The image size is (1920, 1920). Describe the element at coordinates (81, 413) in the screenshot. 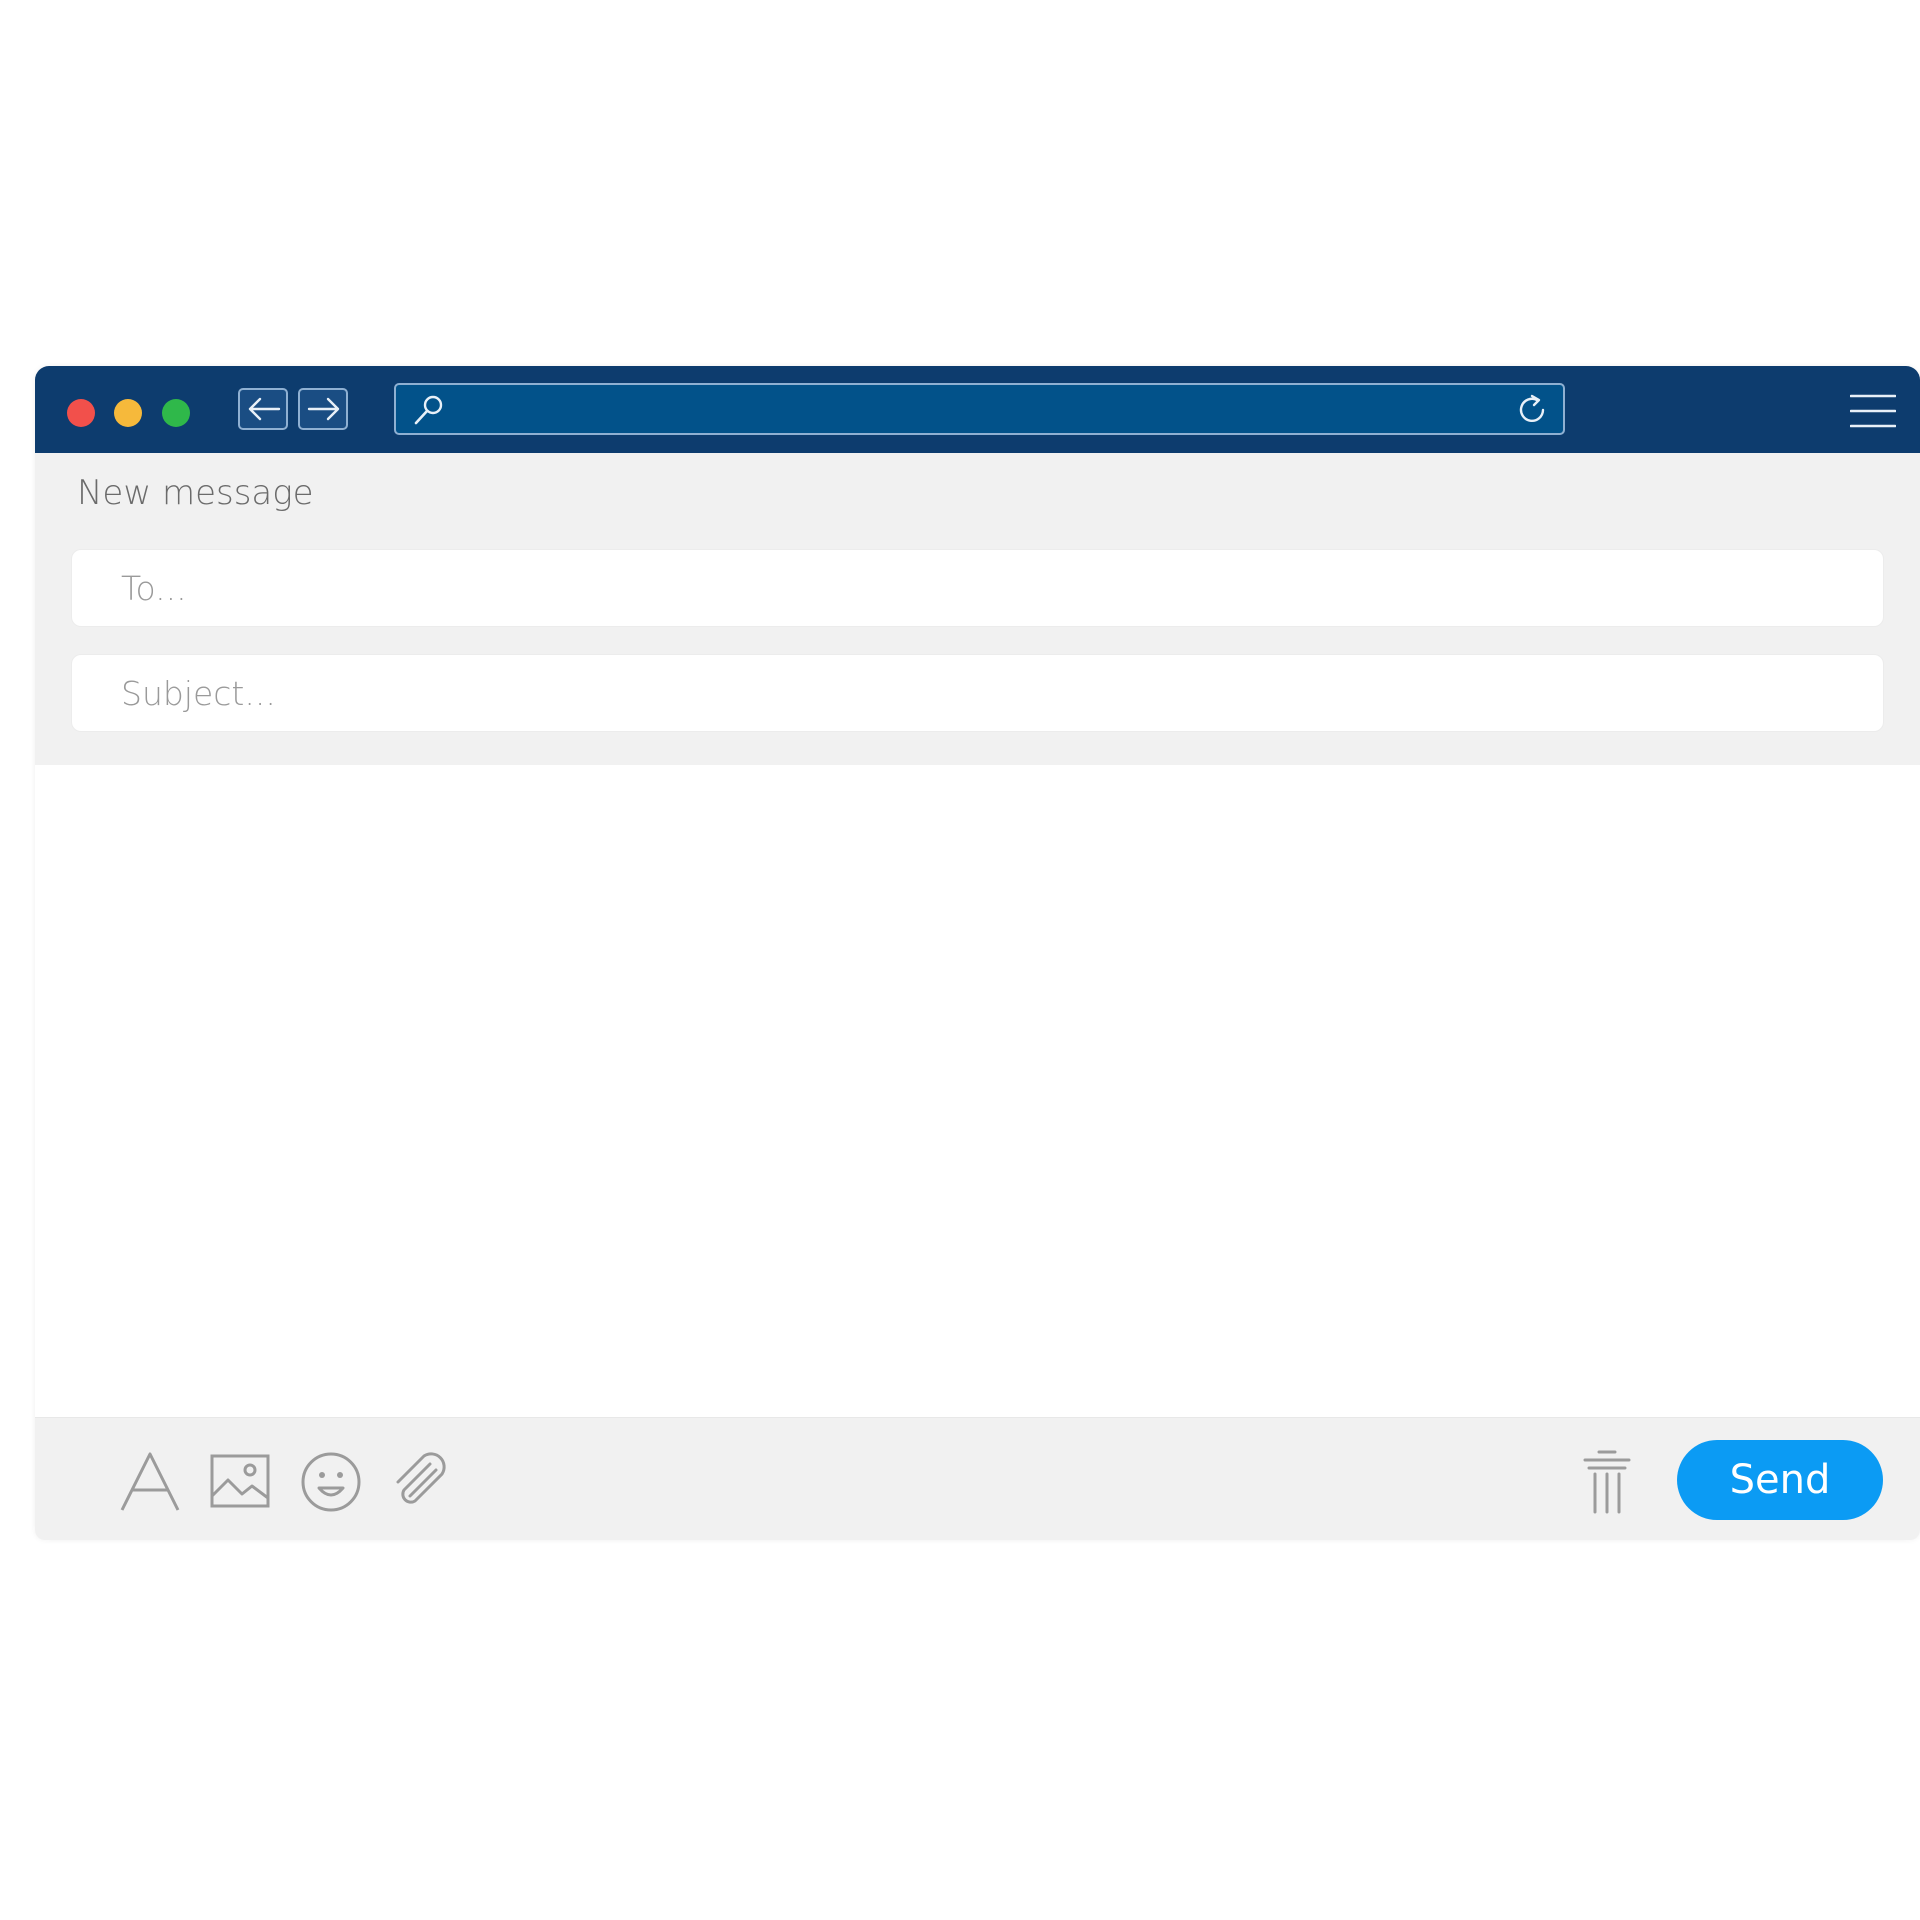

I see `close-window-button` at that location.